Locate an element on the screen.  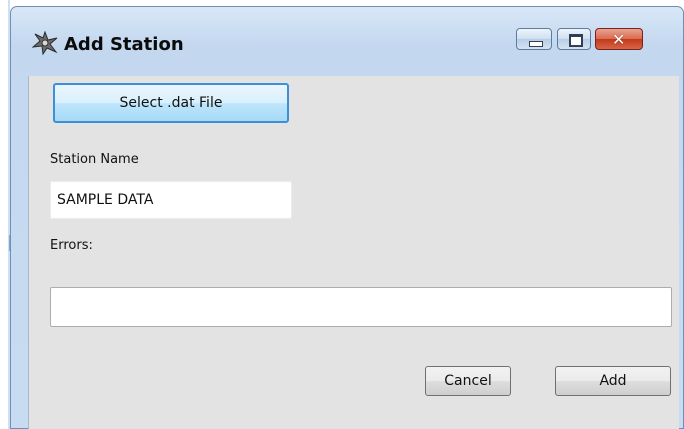
errors-field is located at coordinates (361, 307).